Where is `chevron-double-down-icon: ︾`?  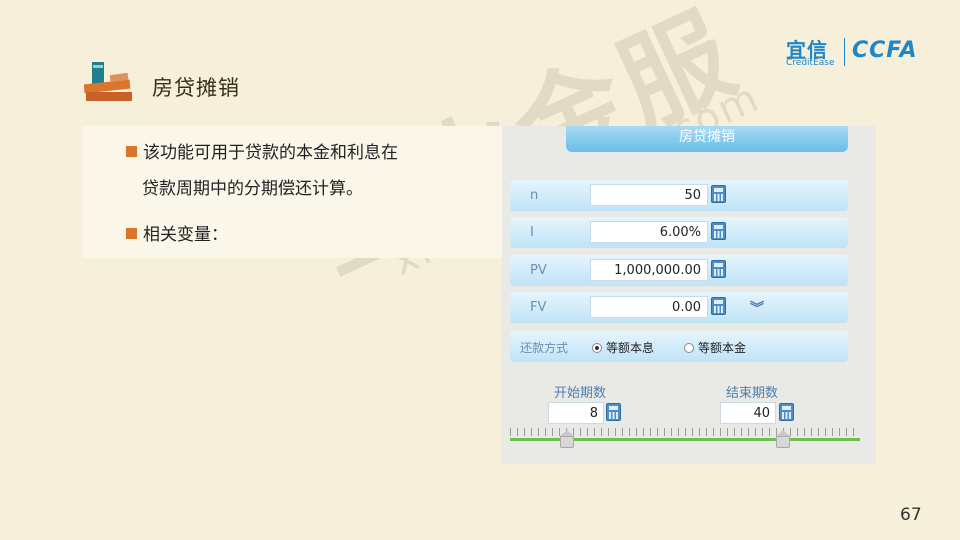
chevron-double-down-icon: ︾ is located at coordinates (757, 308).